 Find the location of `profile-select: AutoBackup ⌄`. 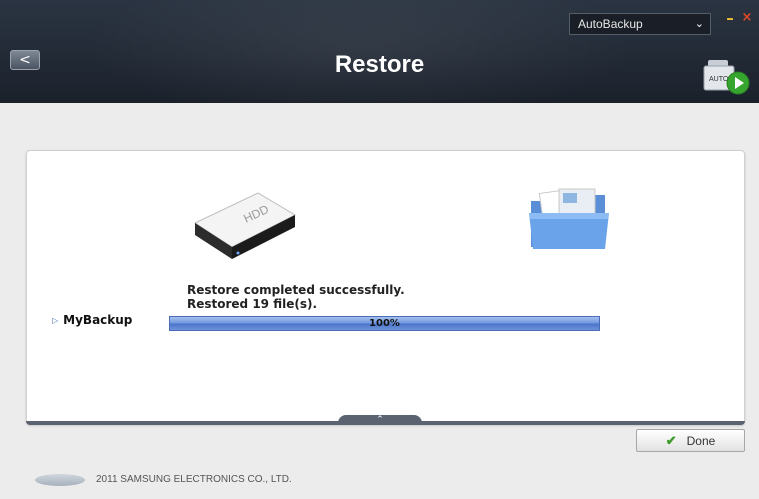

profile-select: AutoBackup ⌄ is located at coordinates (640, 24).